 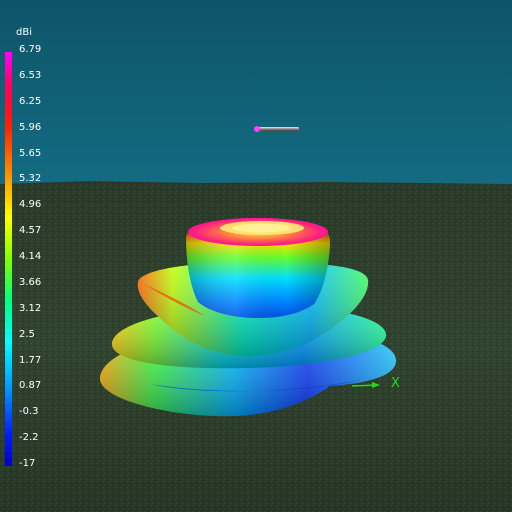 I want to click on legend-color-bar, so click(x=8, y=259).